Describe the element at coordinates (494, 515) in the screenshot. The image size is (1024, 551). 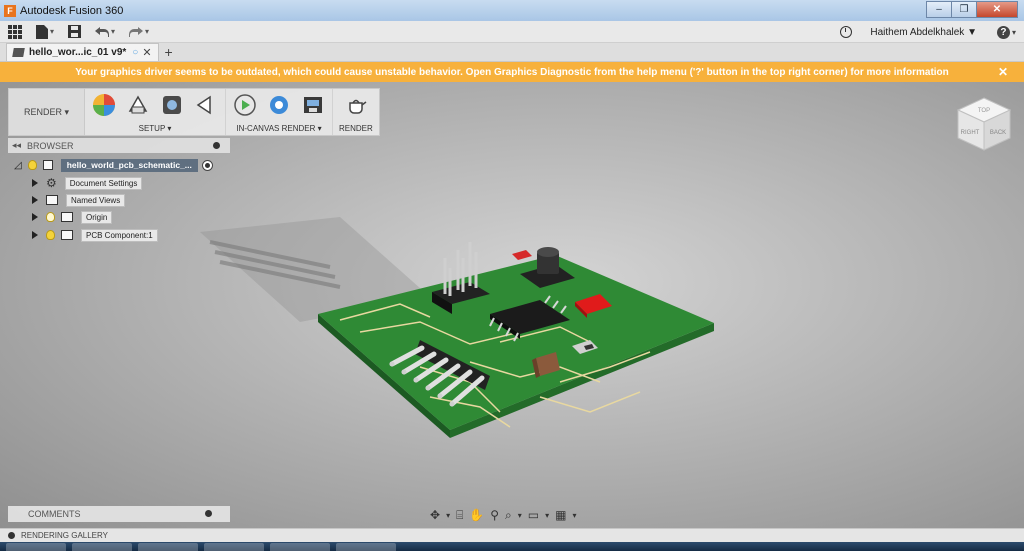
I see `zoom-icon: ⚲` at that location.